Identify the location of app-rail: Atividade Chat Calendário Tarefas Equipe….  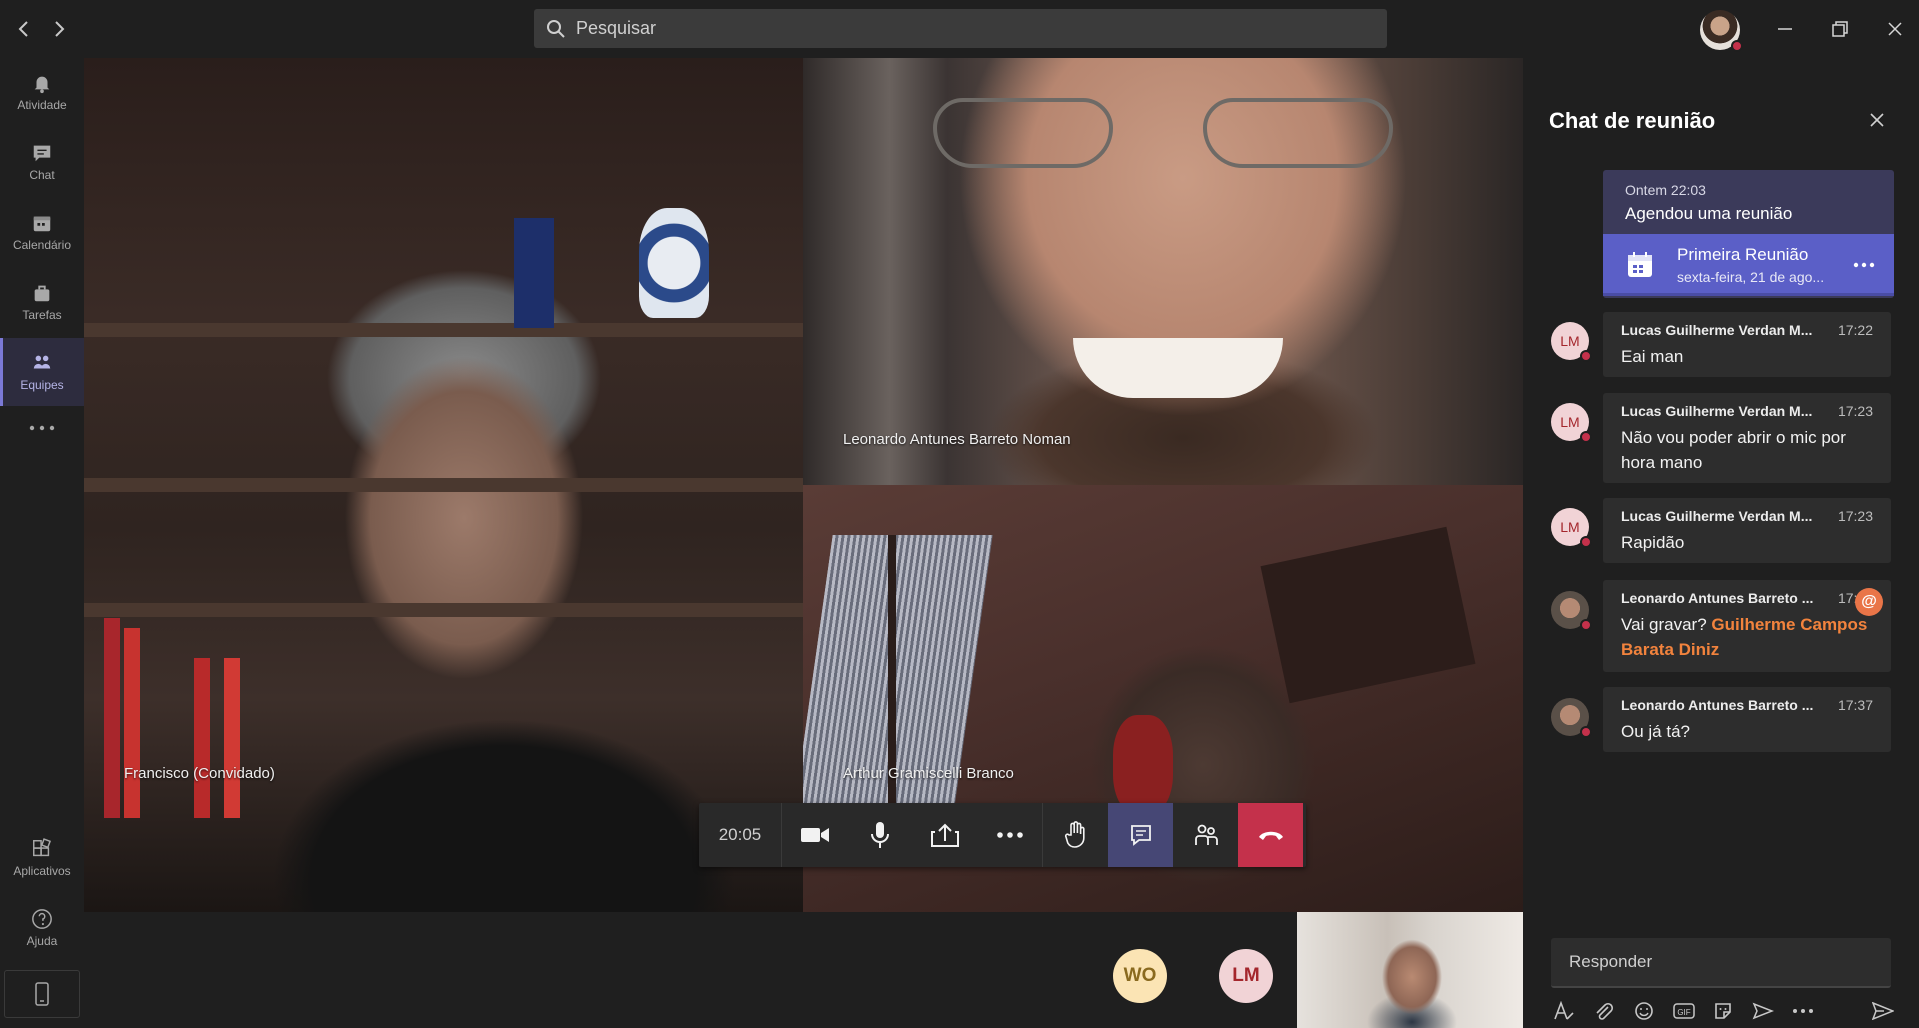
(42, 543).